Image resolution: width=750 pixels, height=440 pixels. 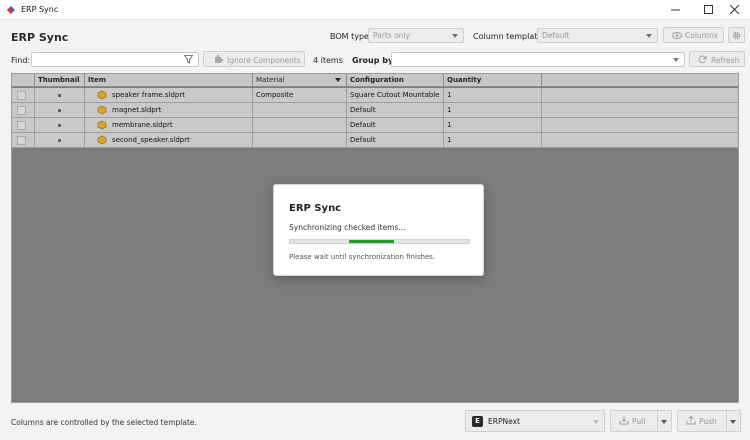 What do you see at coordinates (732, 421) in the screenshot?
I see `push-dropdown-button` at bounding box center [732, 421].